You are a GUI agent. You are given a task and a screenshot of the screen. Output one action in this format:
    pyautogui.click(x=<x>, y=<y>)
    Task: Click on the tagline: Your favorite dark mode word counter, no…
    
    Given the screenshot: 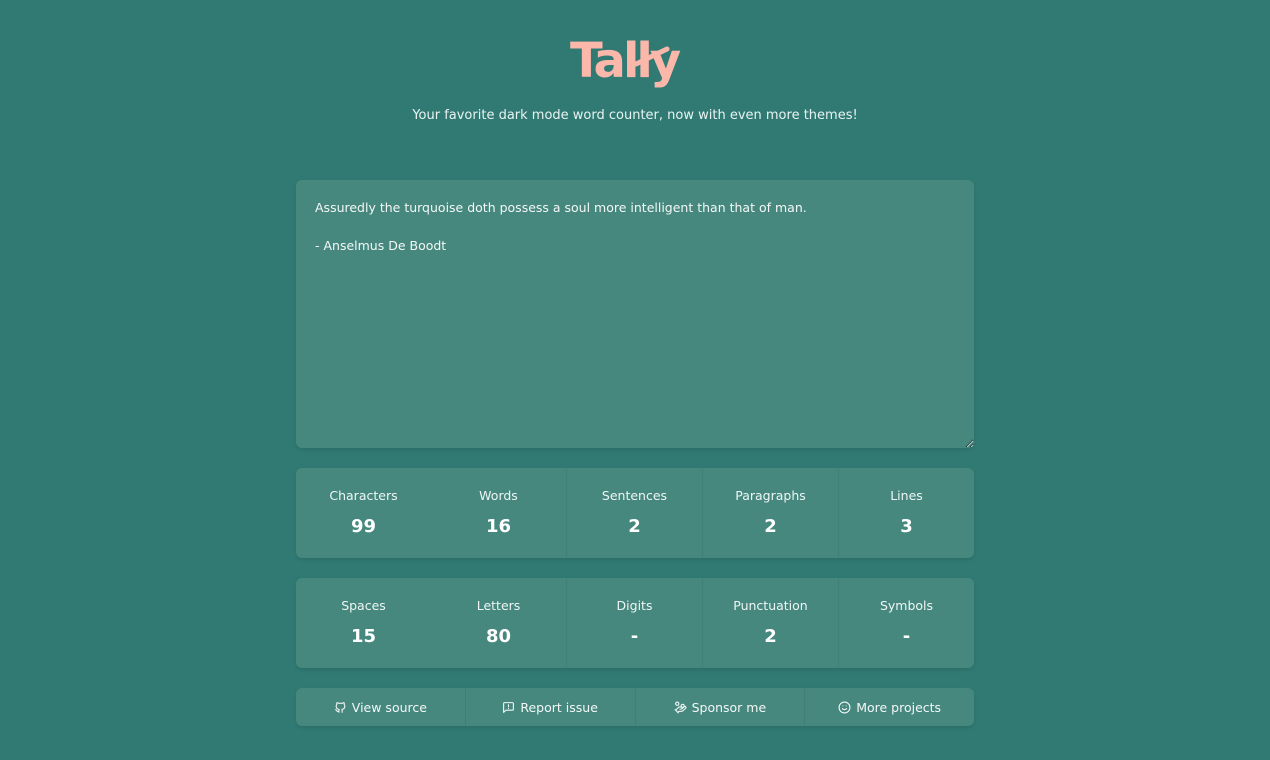 What is the action you would take?
    pyautogui.click(x=635, y=115)
    